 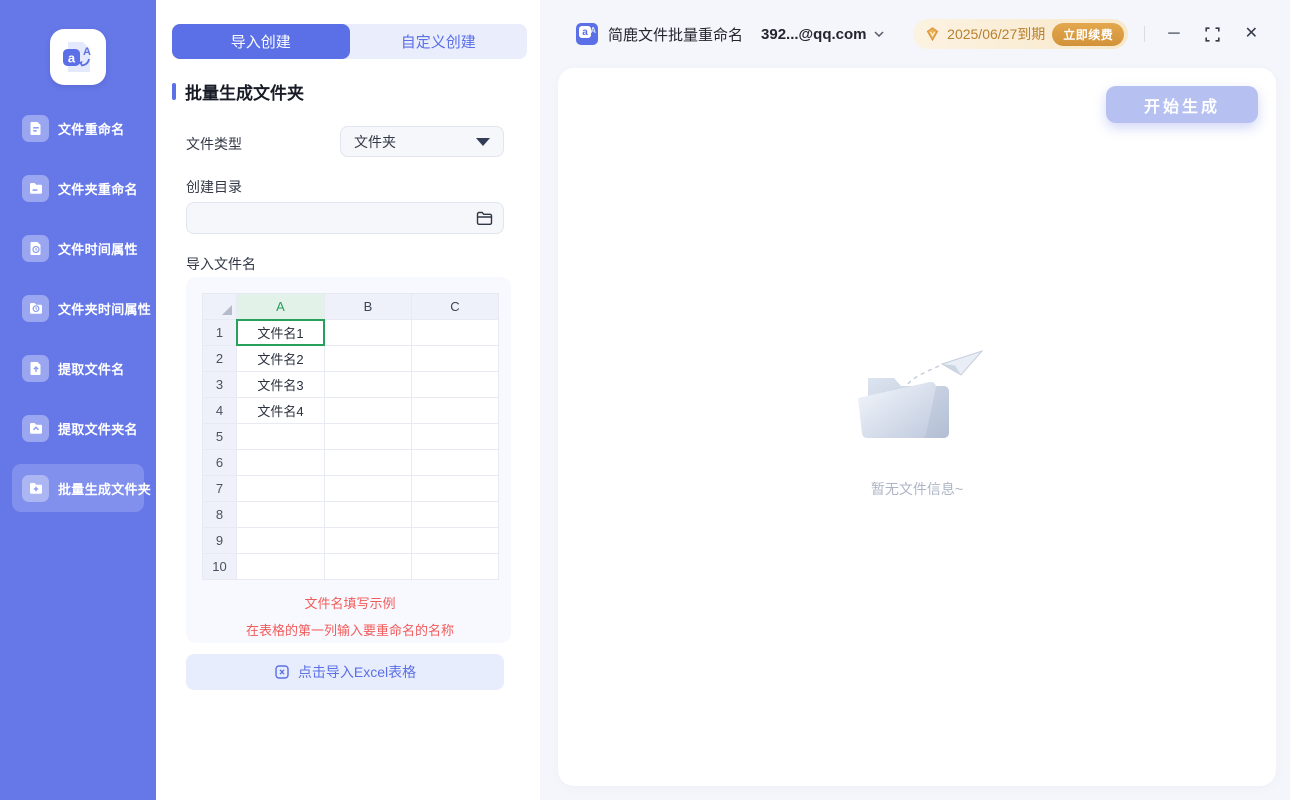 What do you see at coordinates (422, 141) in the screenshot?
I see `file-type-select: 文件夹` at bounding box center [422, 141].